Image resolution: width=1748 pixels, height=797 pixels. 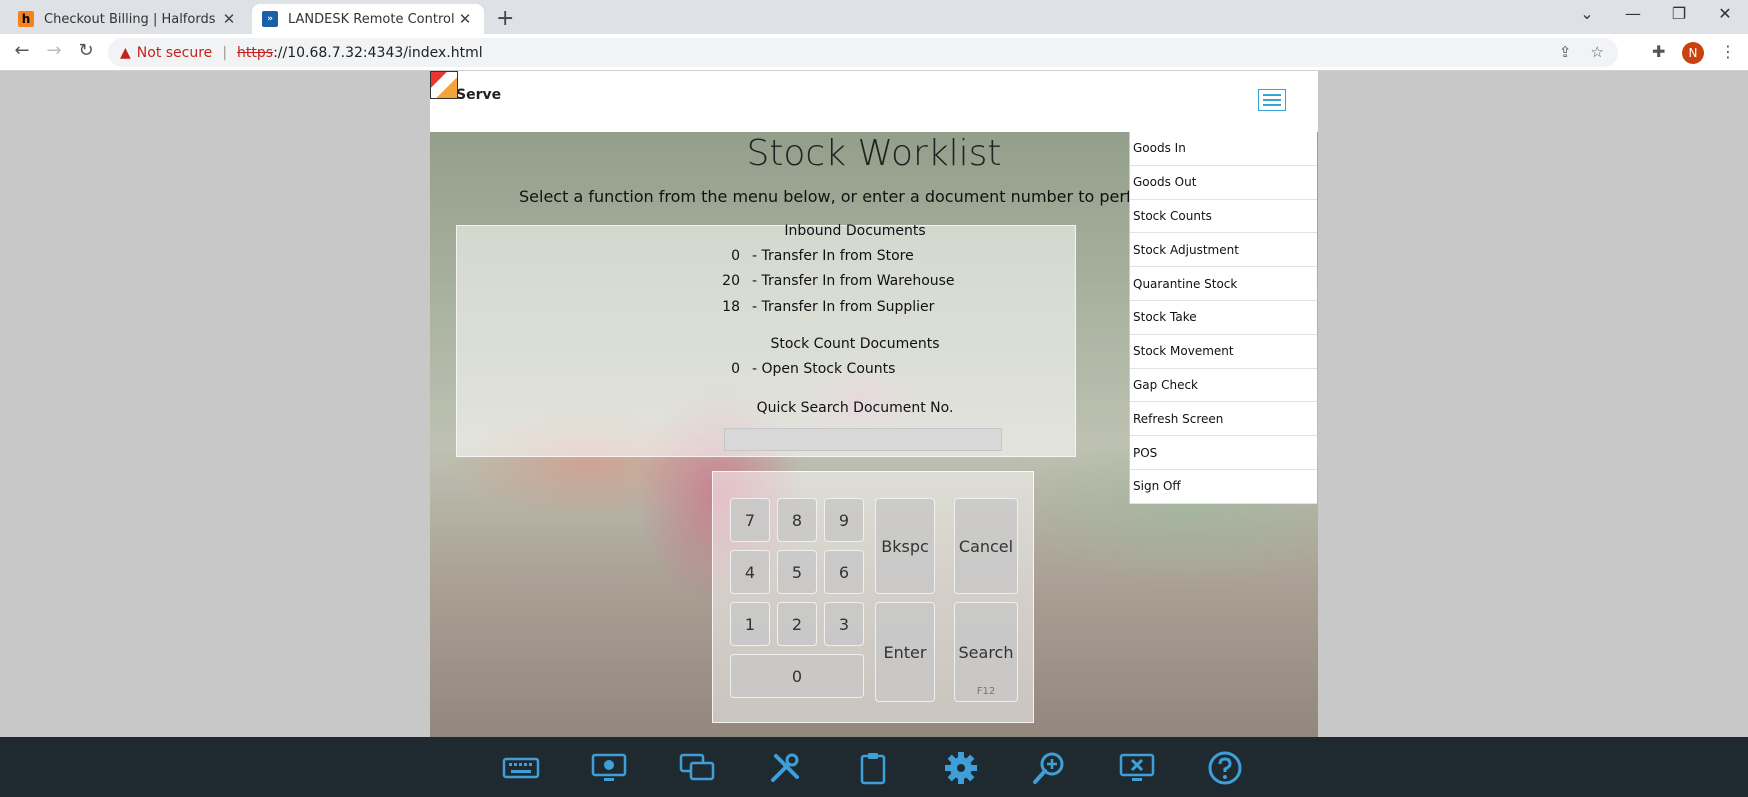 What do you see at coordinates (1581, 52) in the screenshot?
I see `share-icon: ⇪ ☆` at bounding box center [1581, 52].